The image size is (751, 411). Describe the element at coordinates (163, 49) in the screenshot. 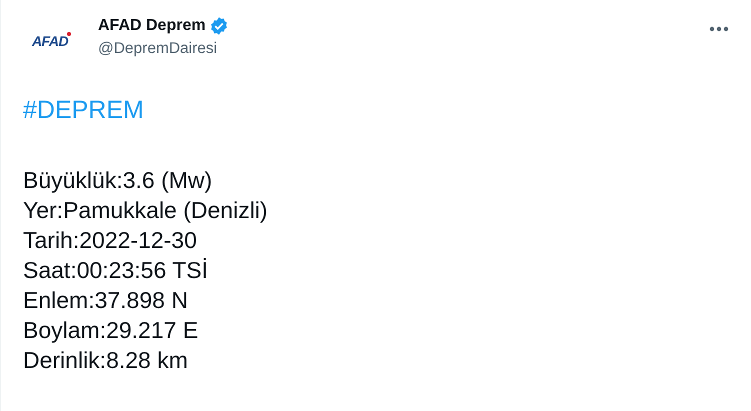

I see `author-handle: @DepremDairesi` at that location.